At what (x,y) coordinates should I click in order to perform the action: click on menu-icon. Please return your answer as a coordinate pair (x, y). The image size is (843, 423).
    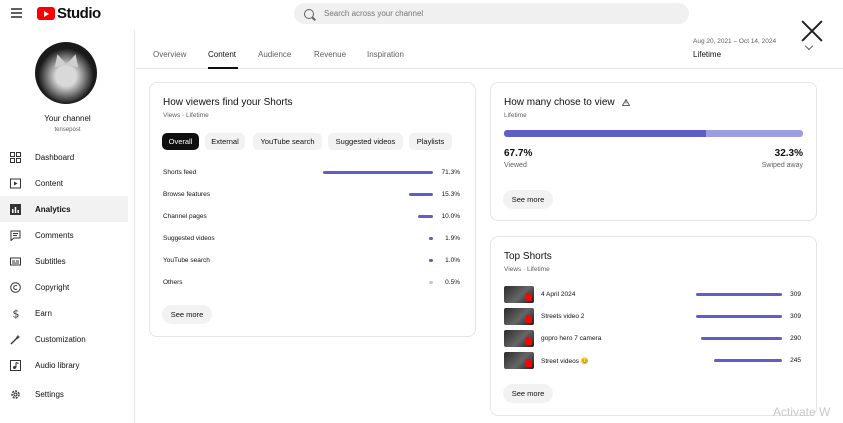
    Looking at the image, I should click on (16, 13).